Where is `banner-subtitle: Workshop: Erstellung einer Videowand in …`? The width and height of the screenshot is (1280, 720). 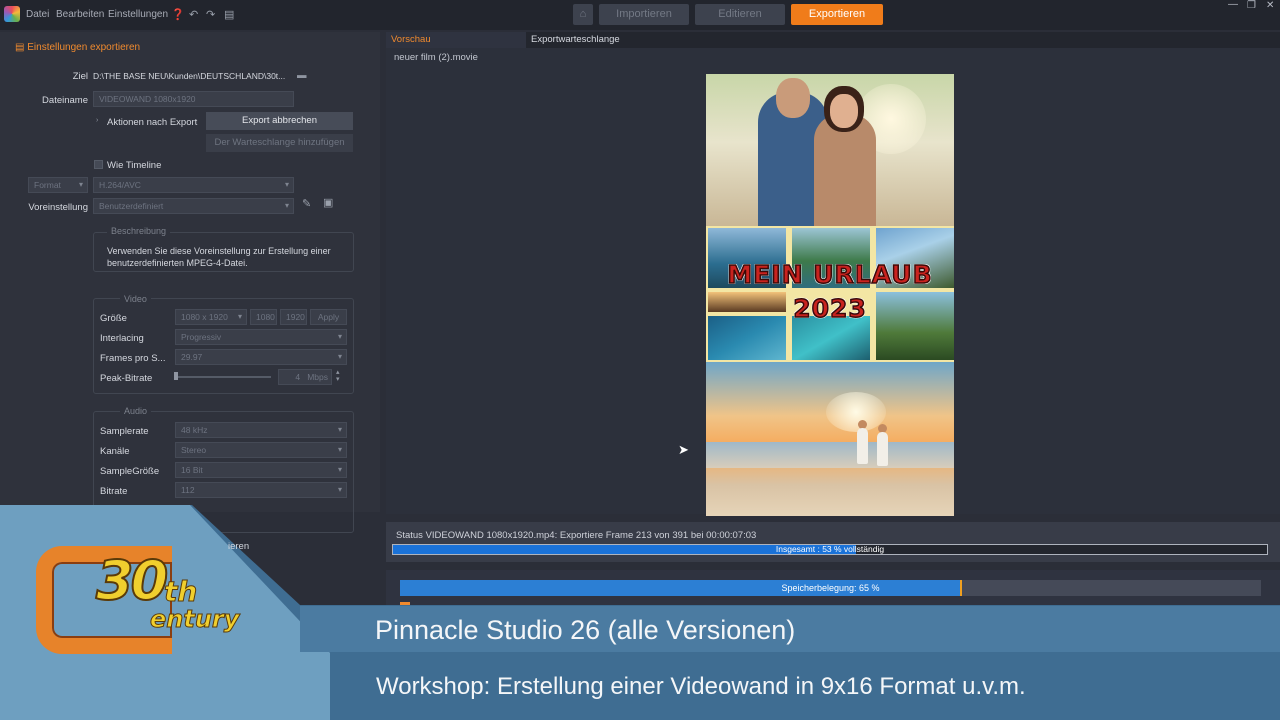 banner-subtitle: Workshop: Erstellung einer Videowand in … is located at coordinates (701, 686).